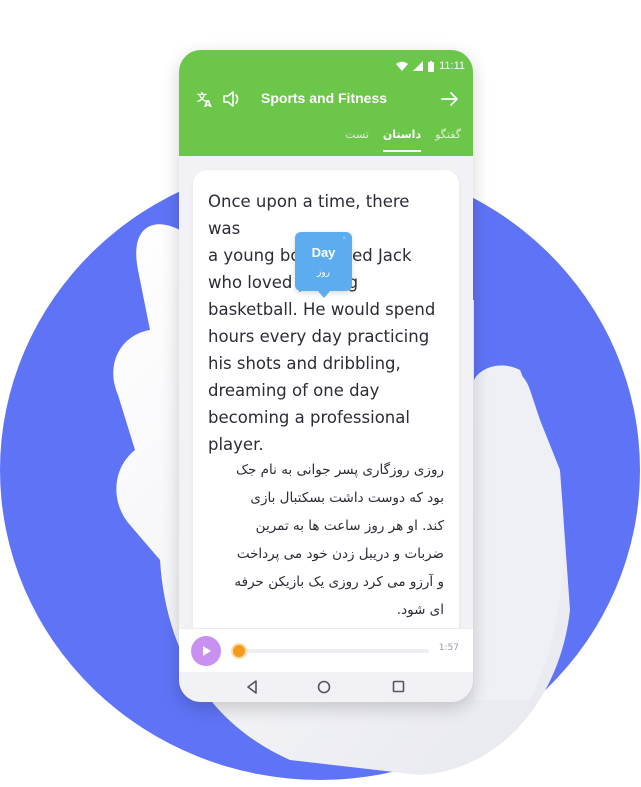  I want to click on audio-player: 1:57, so click(326, 650).